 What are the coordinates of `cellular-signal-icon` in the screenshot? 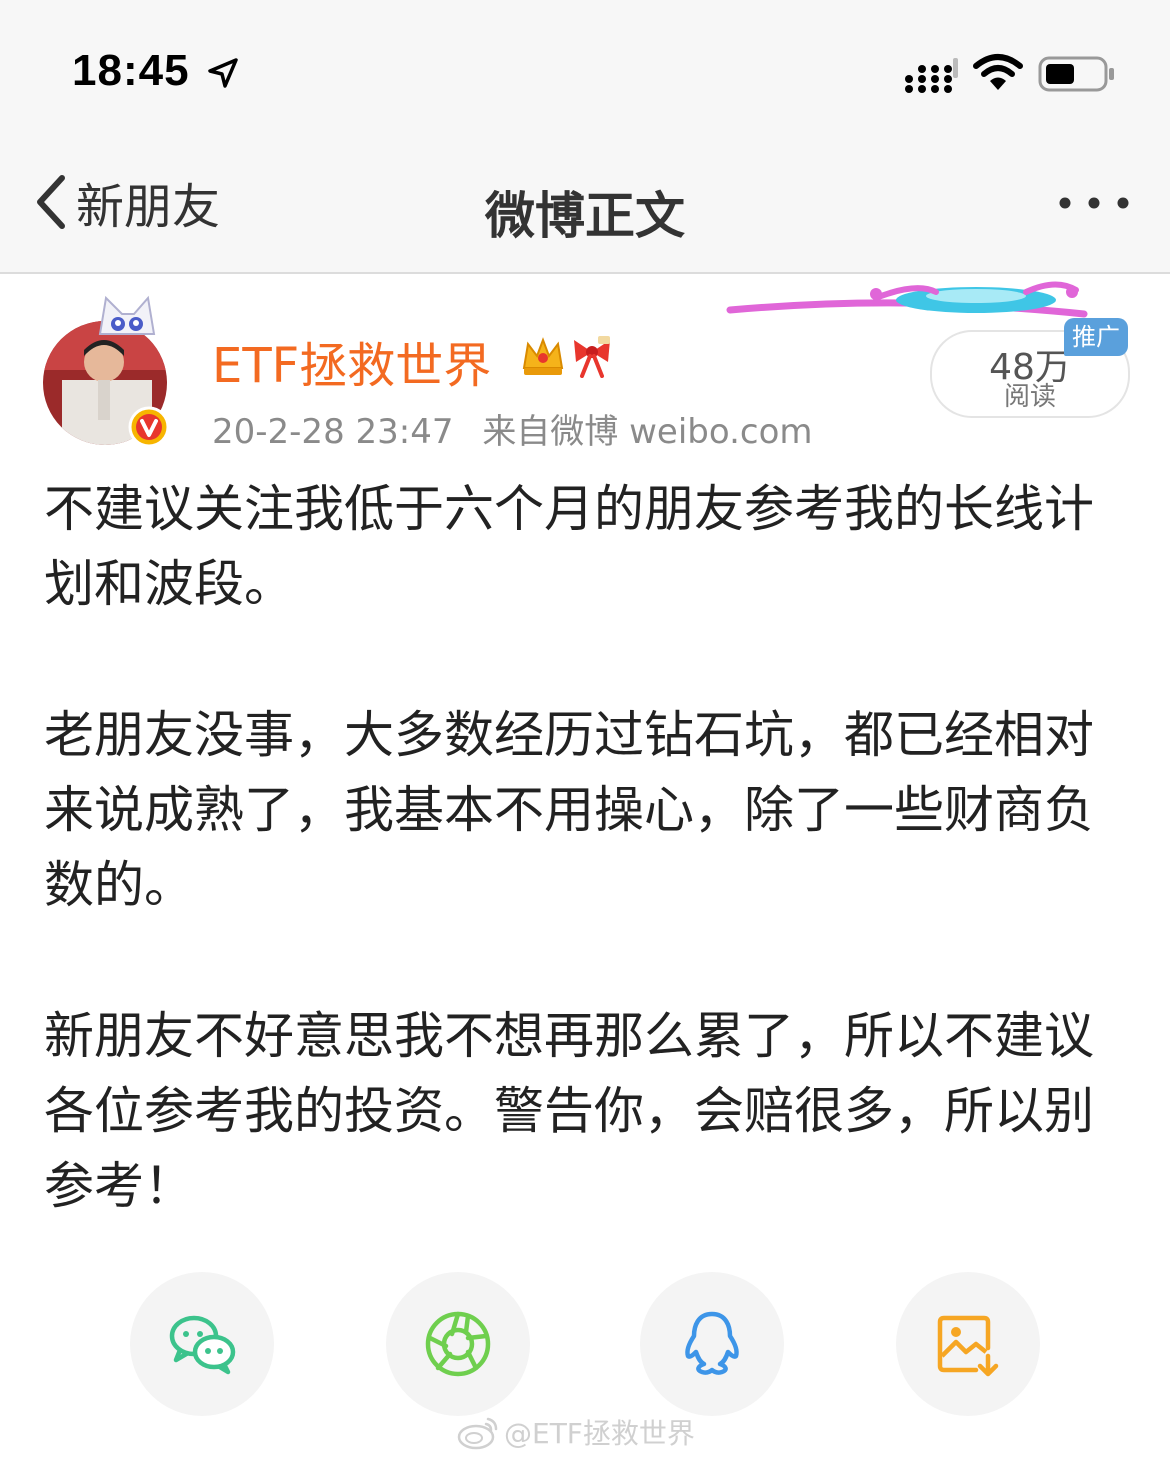 It's located at (931, 75).